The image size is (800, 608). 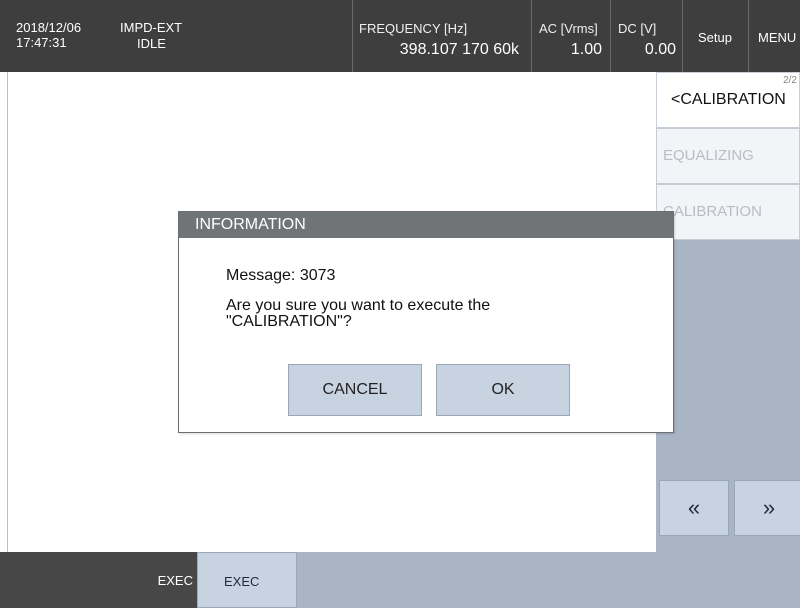 I want to click on softkey-back-title: <CALIBRATION, so click(x=728, y=100).